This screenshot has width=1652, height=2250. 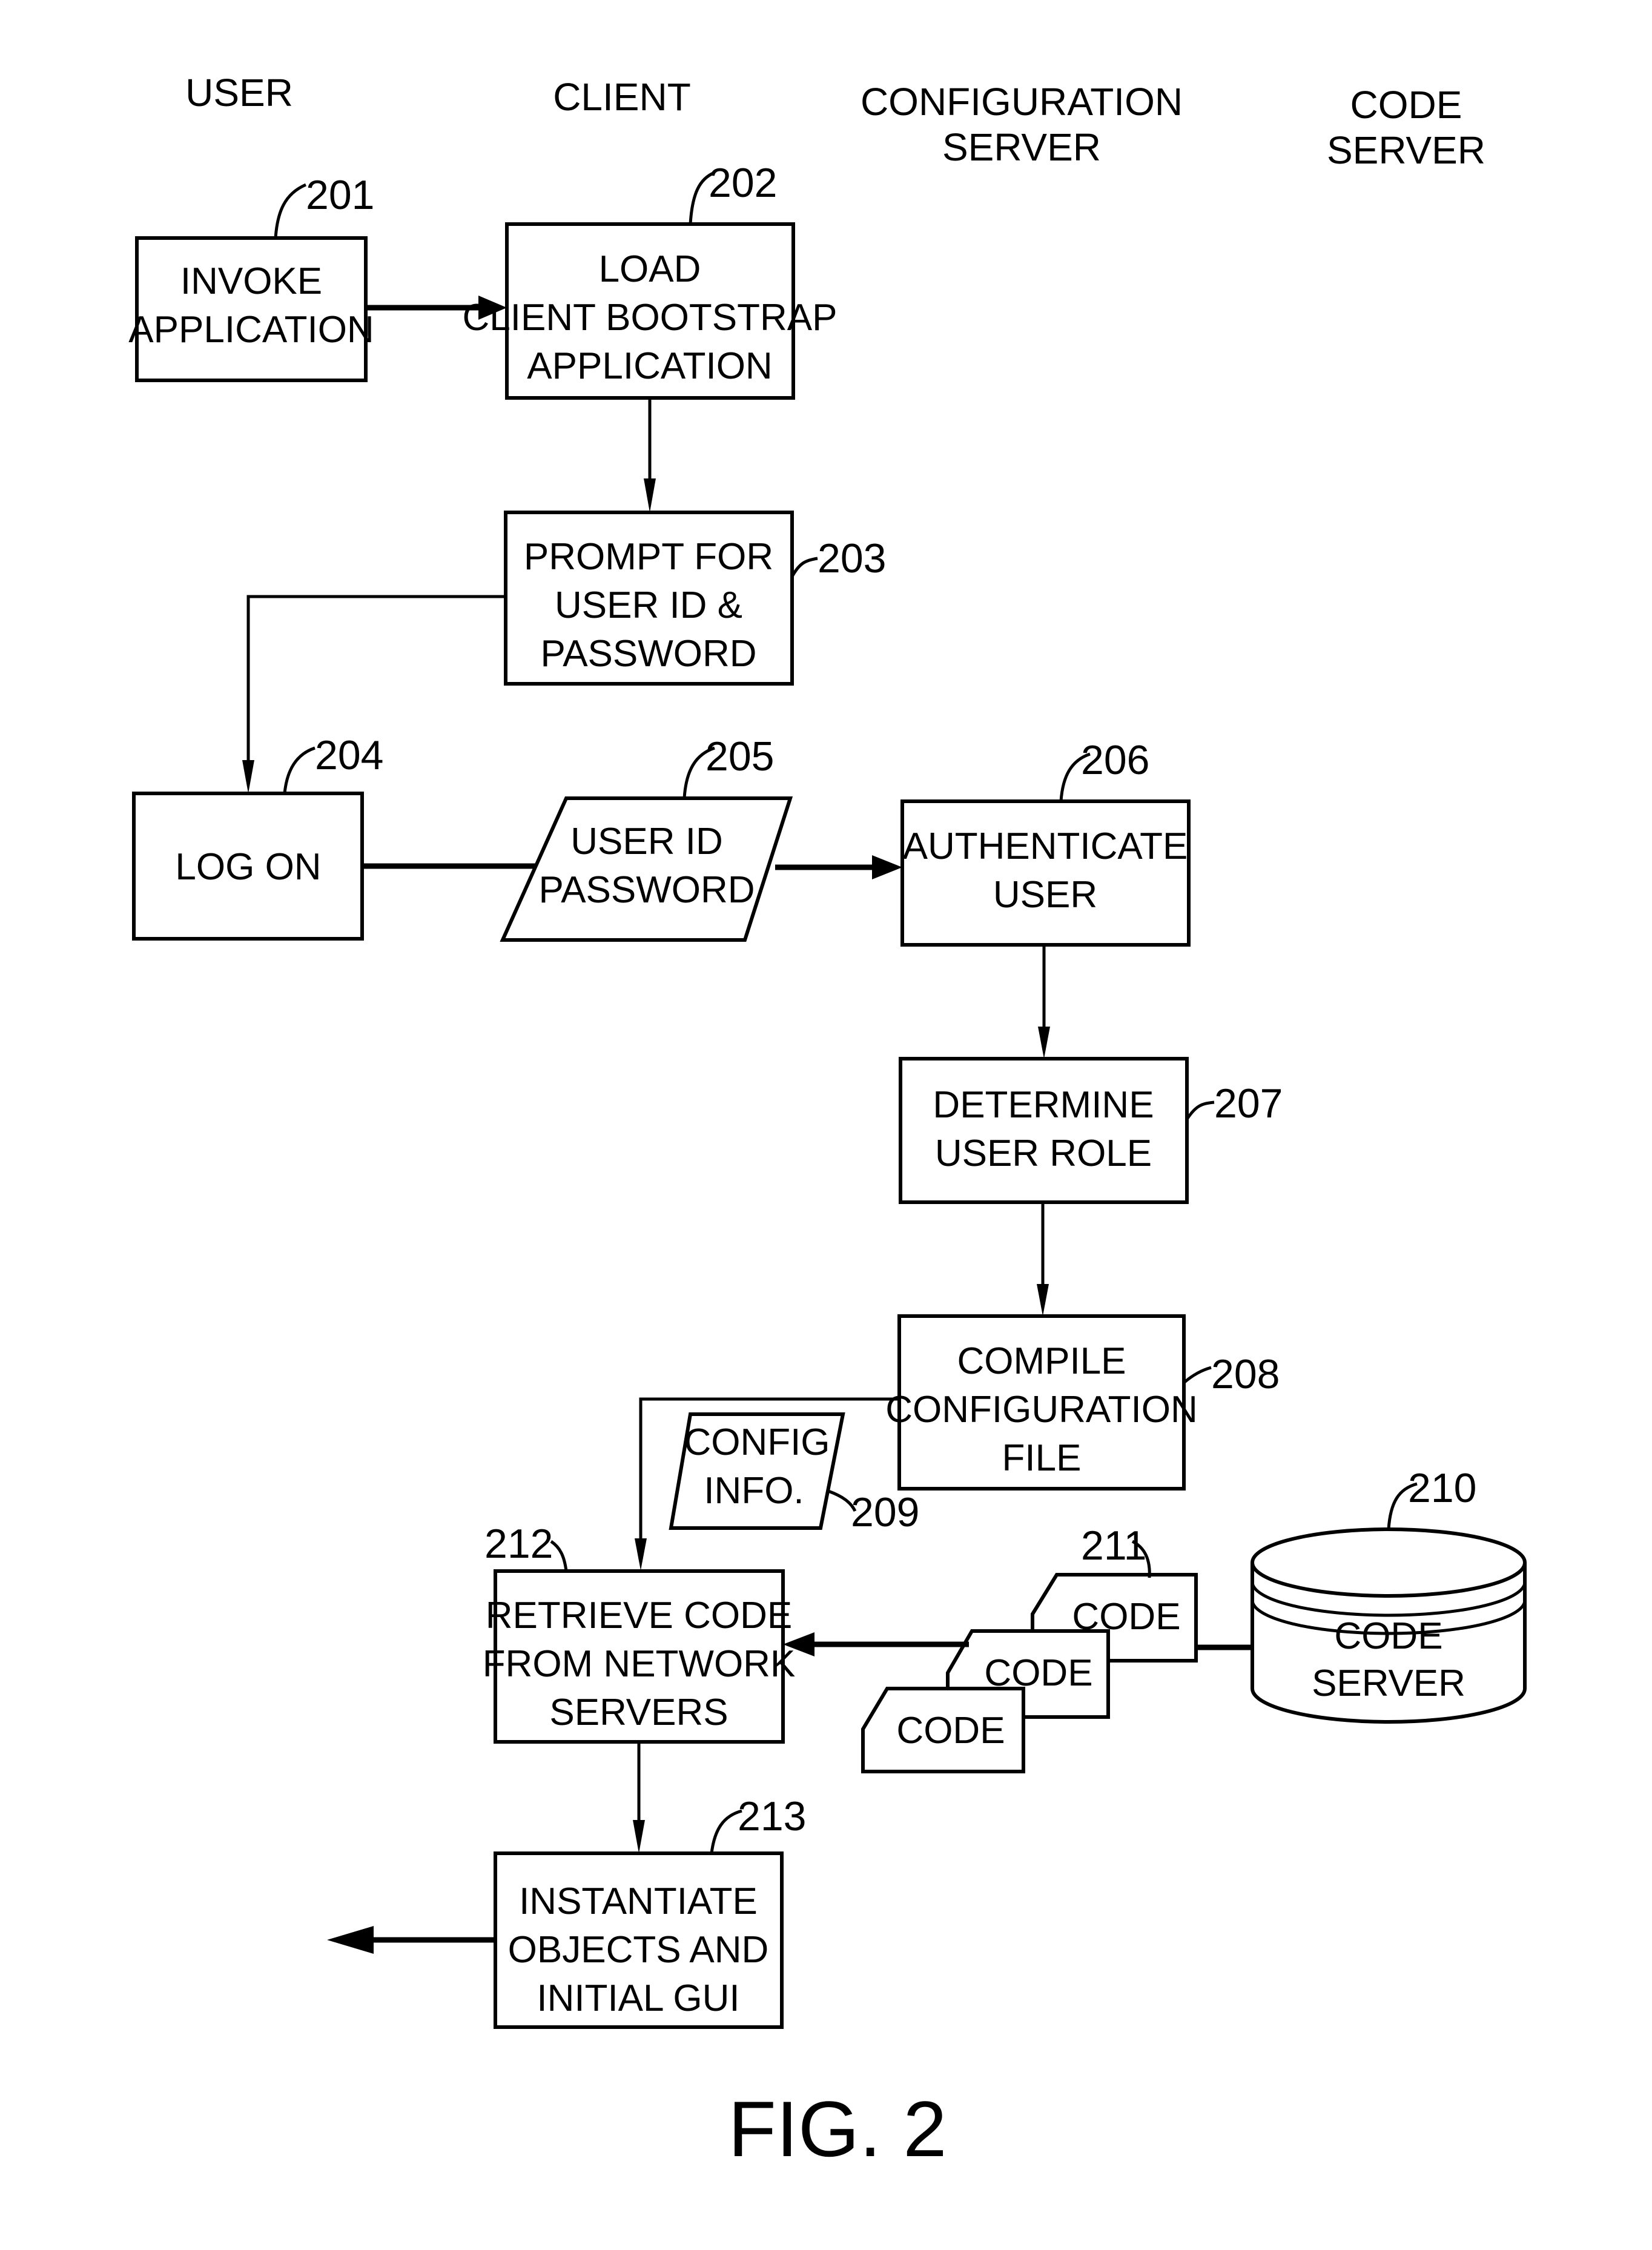 I want to click on step-206-line1: AUTHENTICATE, so click(x=1045, y=847).